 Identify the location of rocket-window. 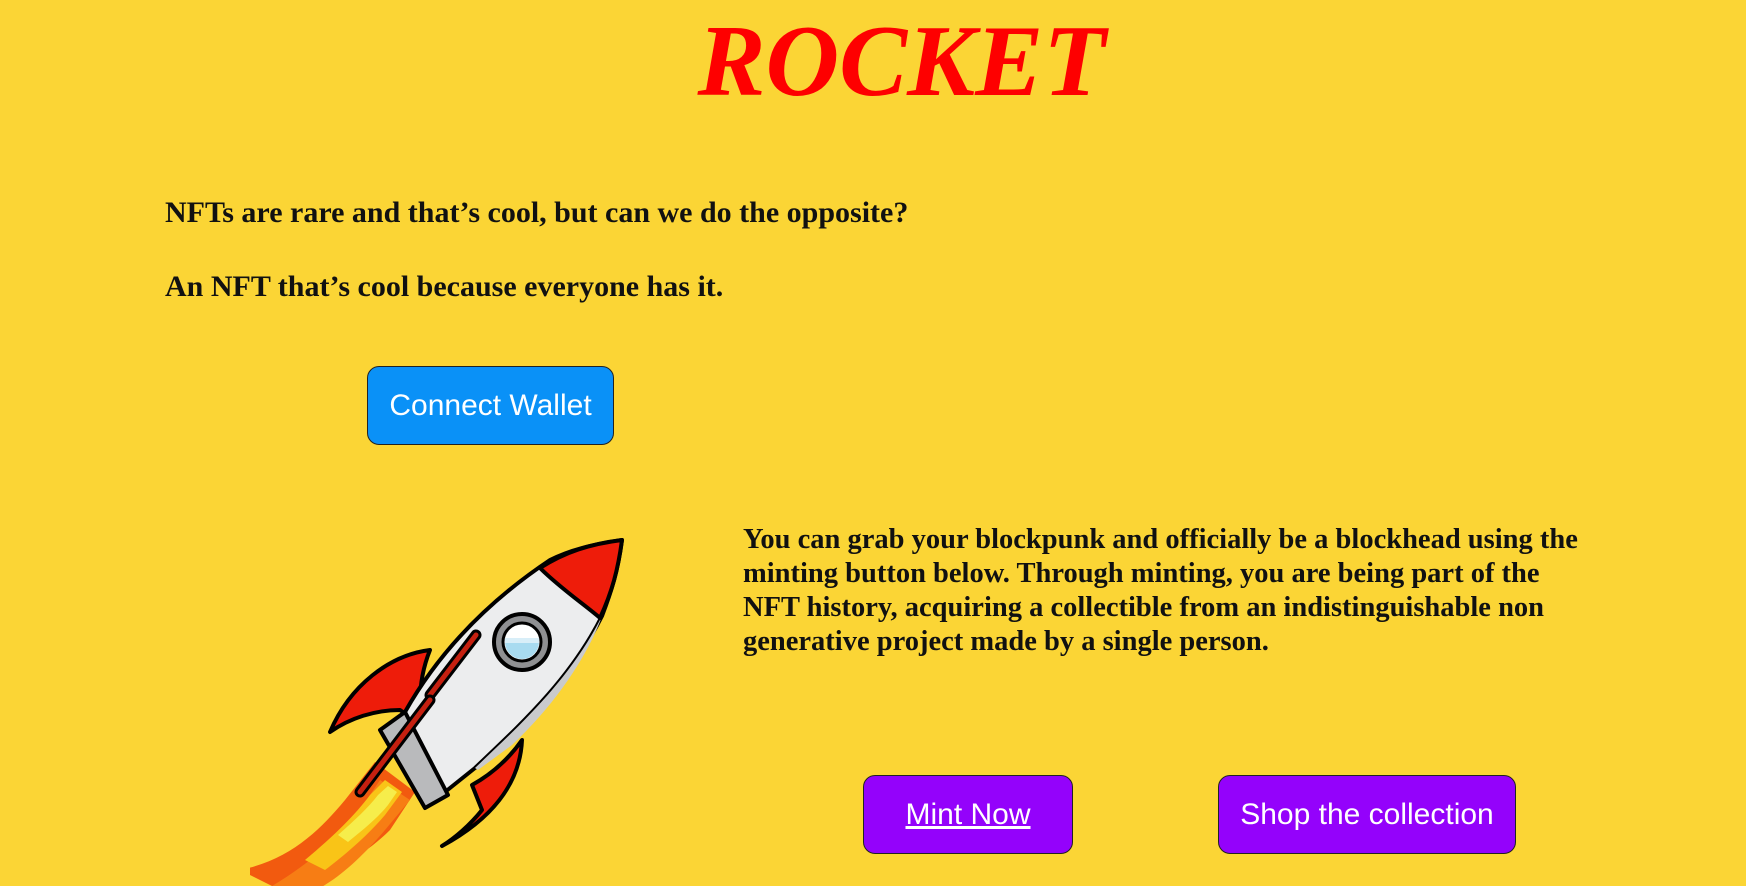
(522, 642).